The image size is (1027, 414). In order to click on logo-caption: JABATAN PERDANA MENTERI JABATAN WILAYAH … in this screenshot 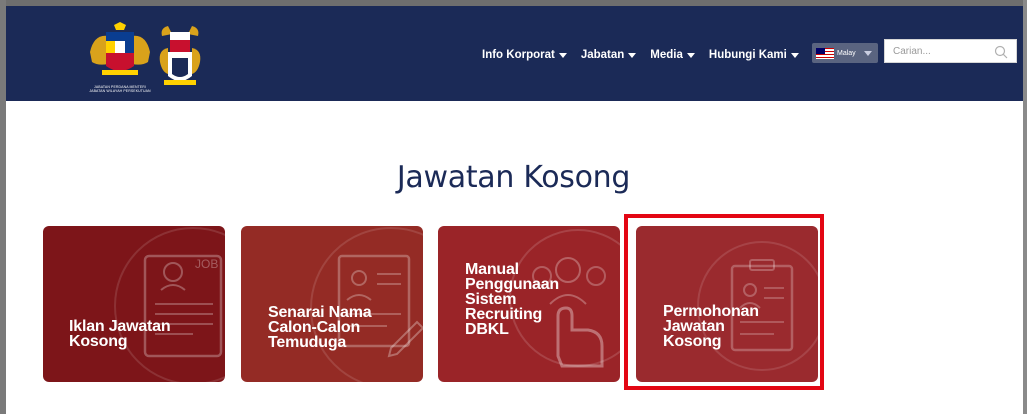, I will do `click(120, 89)`.